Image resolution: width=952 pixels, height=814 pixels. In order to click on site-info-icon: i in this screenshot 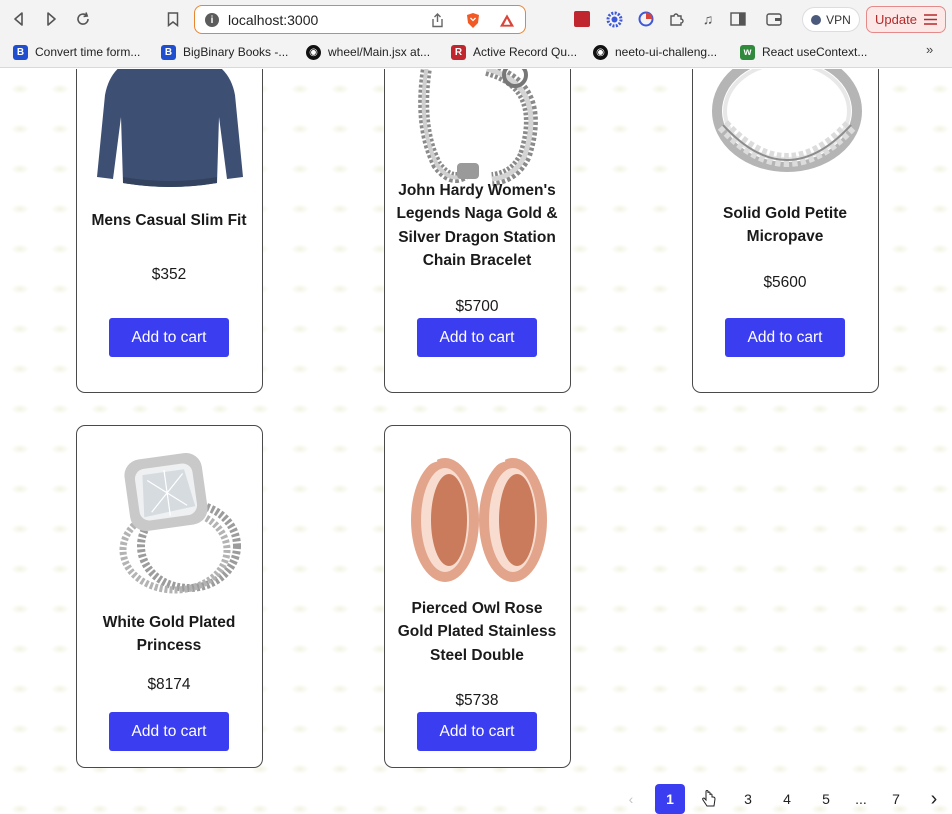, I will do `click(212, 20)`.